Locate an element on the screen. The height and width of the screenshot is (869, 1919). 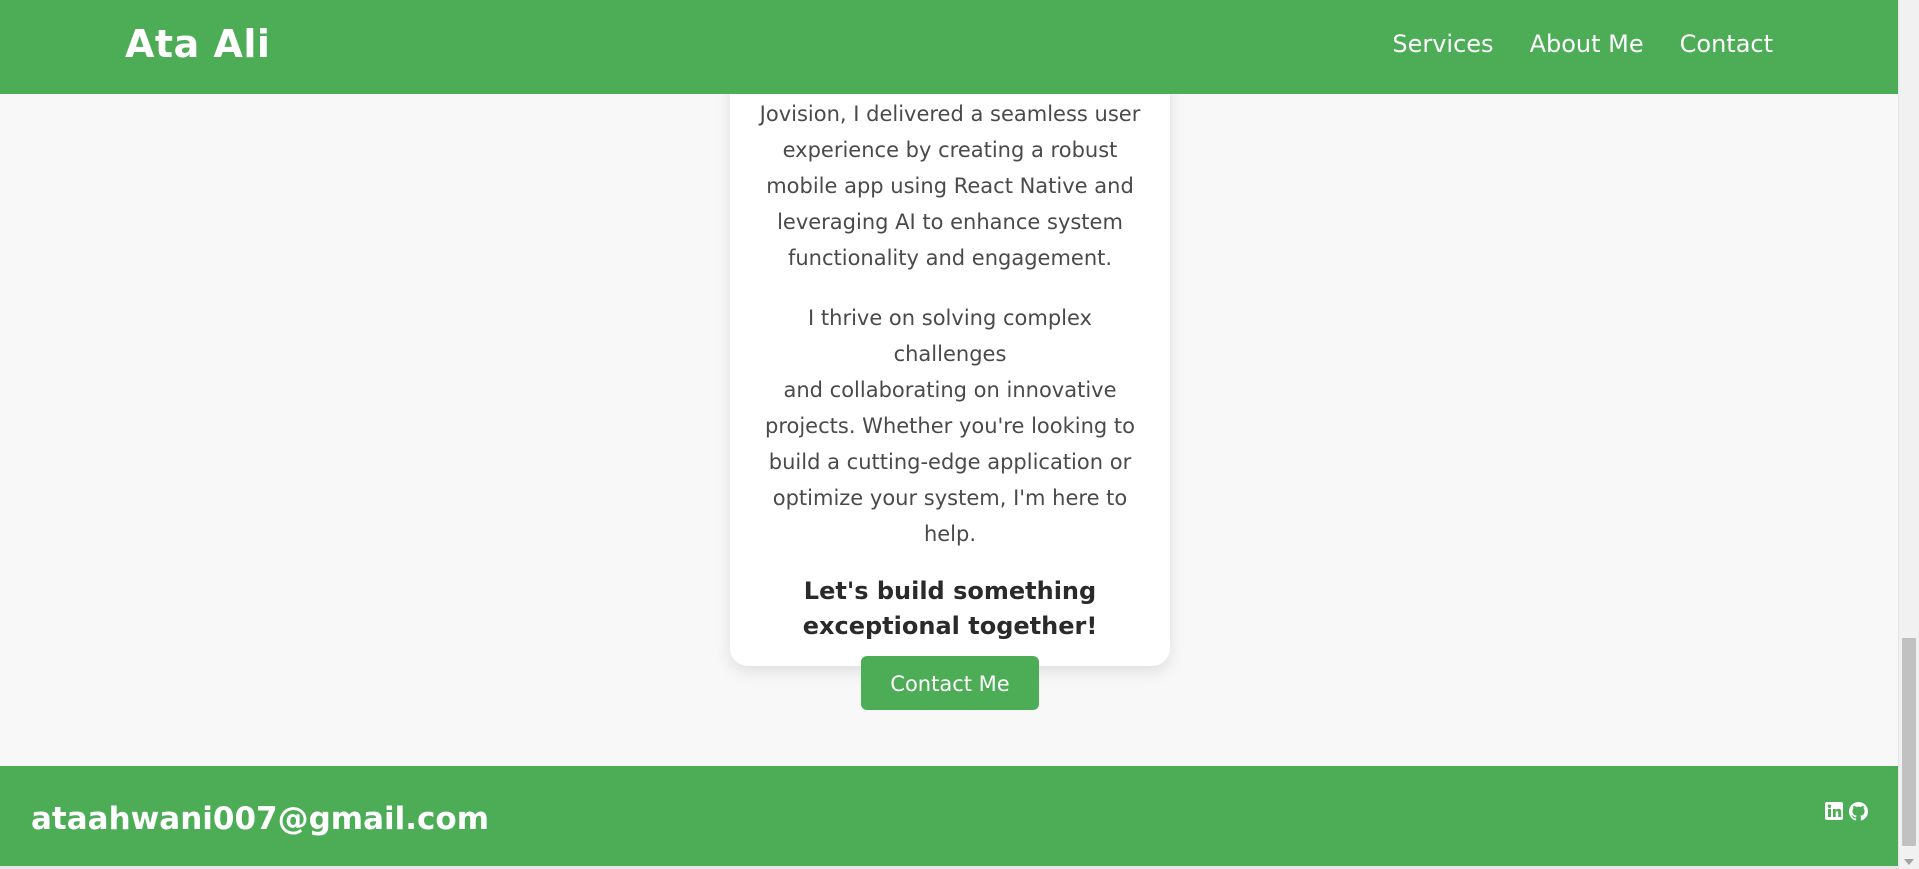
paragraph-line: experience by creating a robust is located at coordinates (950, 150).